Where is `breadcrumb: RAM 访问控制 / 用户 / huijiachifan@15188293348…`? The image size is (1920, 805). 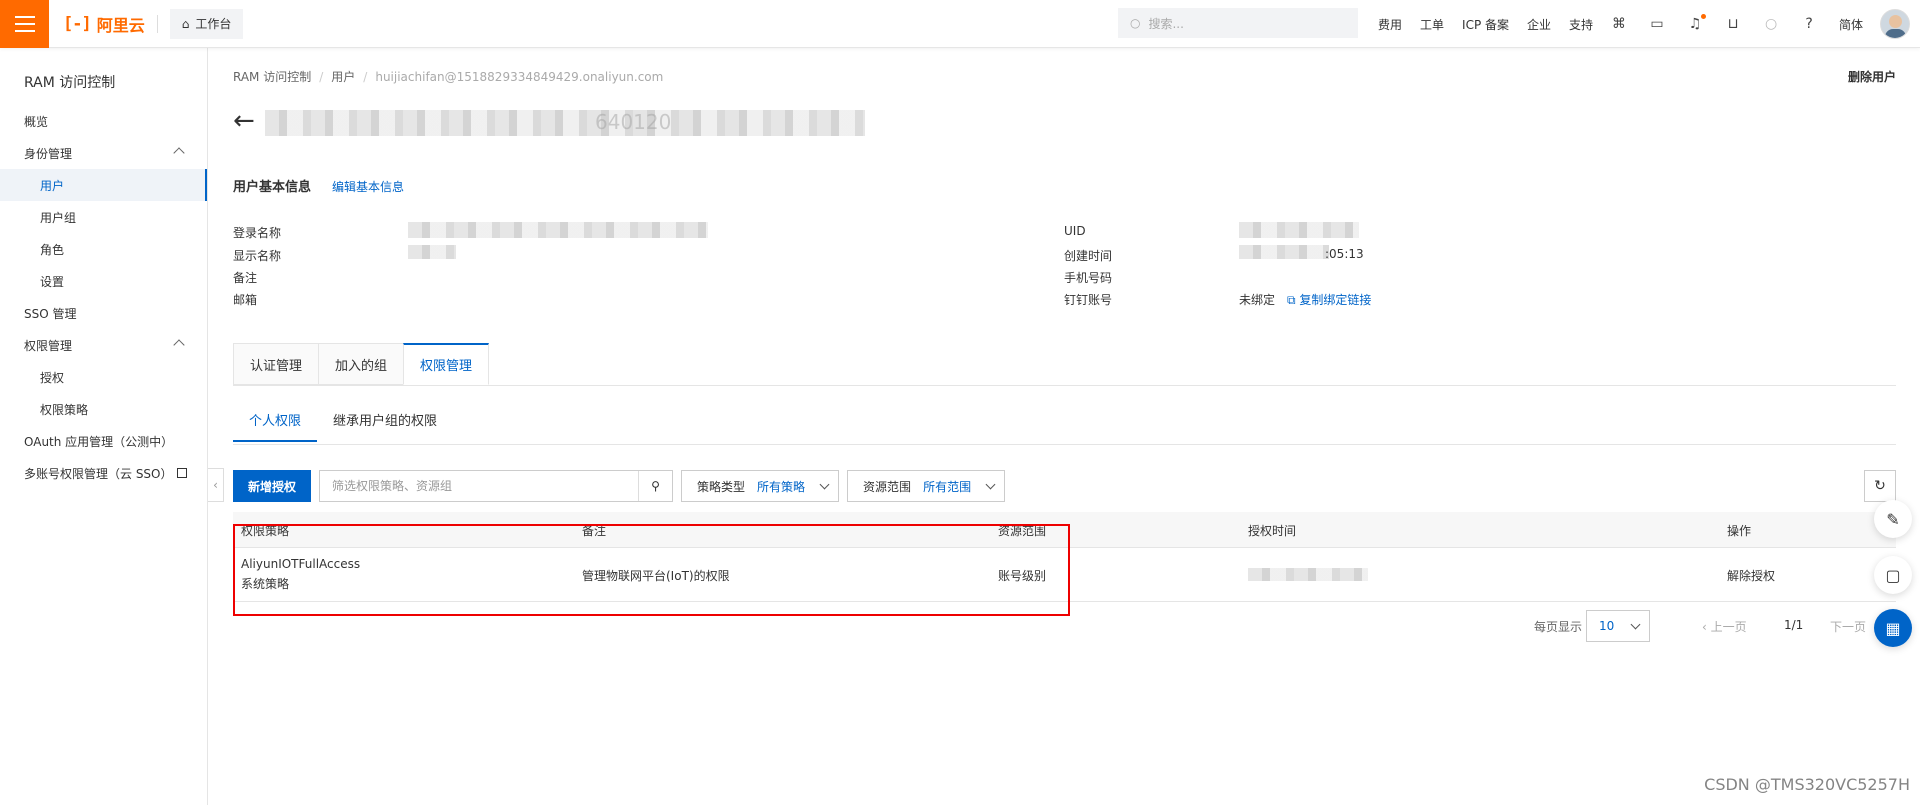
breadcrumb: RAM 访问控制 / 用户 / huijiachifan@15188293348… is located at coordinates (448, 76).